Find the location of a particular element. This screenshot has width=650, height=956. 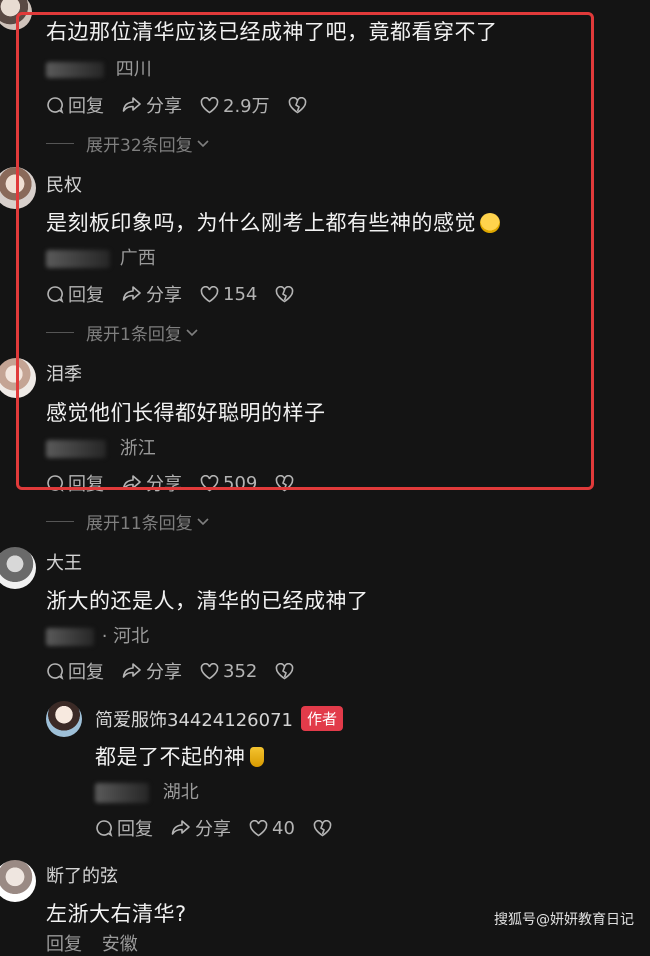

expand-replies: 展开11条回复 is located at coordinates (128, 521).